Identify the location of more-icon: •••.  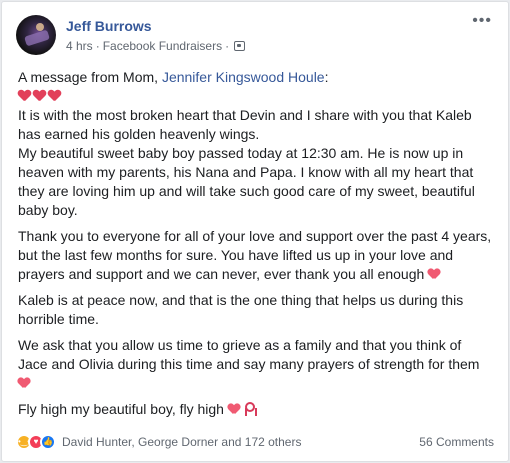
(482, 21).